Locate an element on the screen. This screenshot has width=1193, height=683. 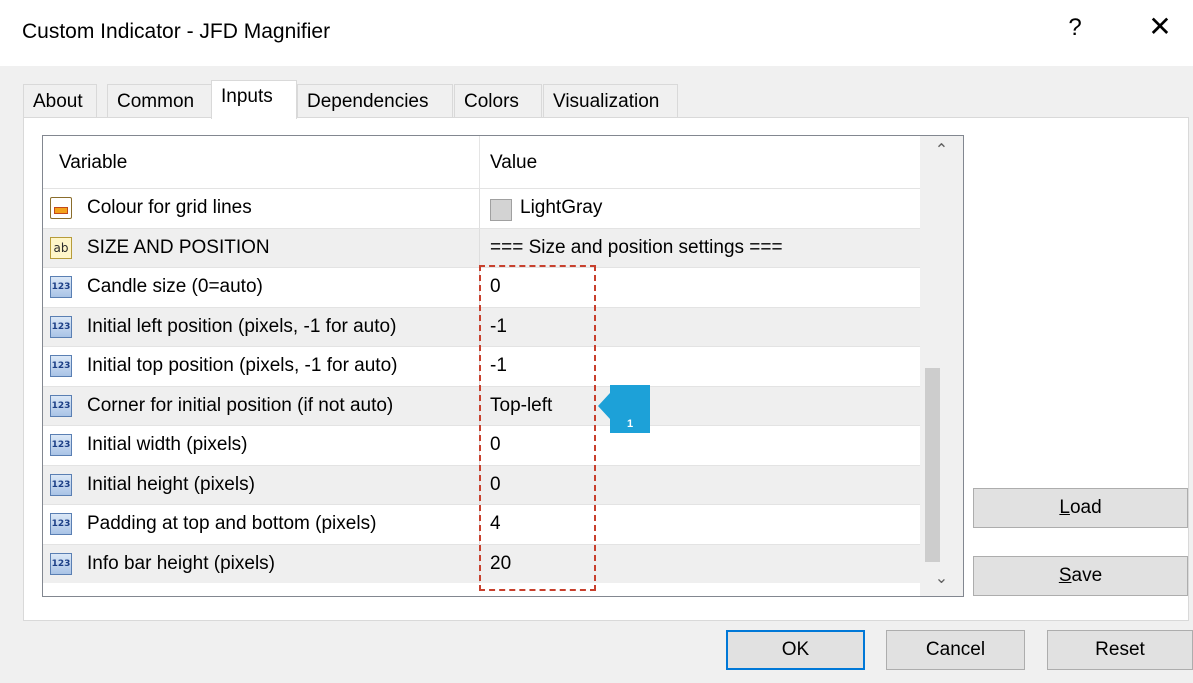
variable-value: Top-left is located at coordinates (521, 406).